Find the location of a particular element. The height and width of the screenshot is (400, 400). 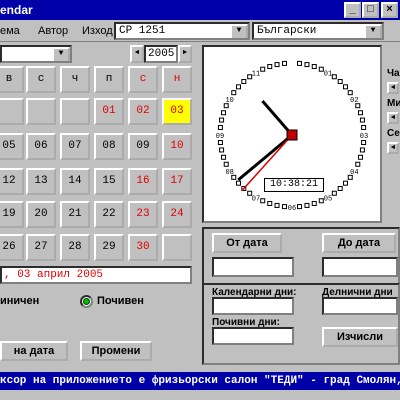

radio-selected-dot is located at coordinates (86, 301).